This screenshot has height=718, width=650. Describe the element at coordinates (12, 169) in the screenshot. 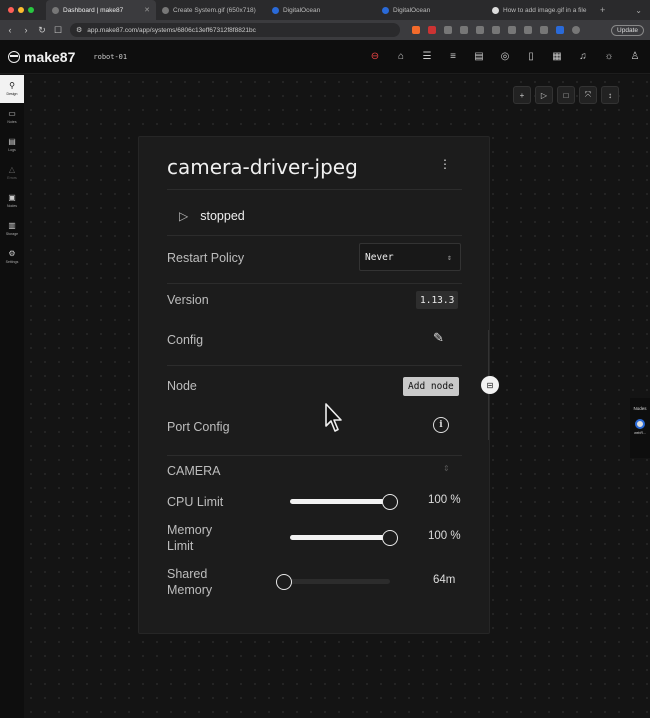

I see `errors-icon: △` at that location.